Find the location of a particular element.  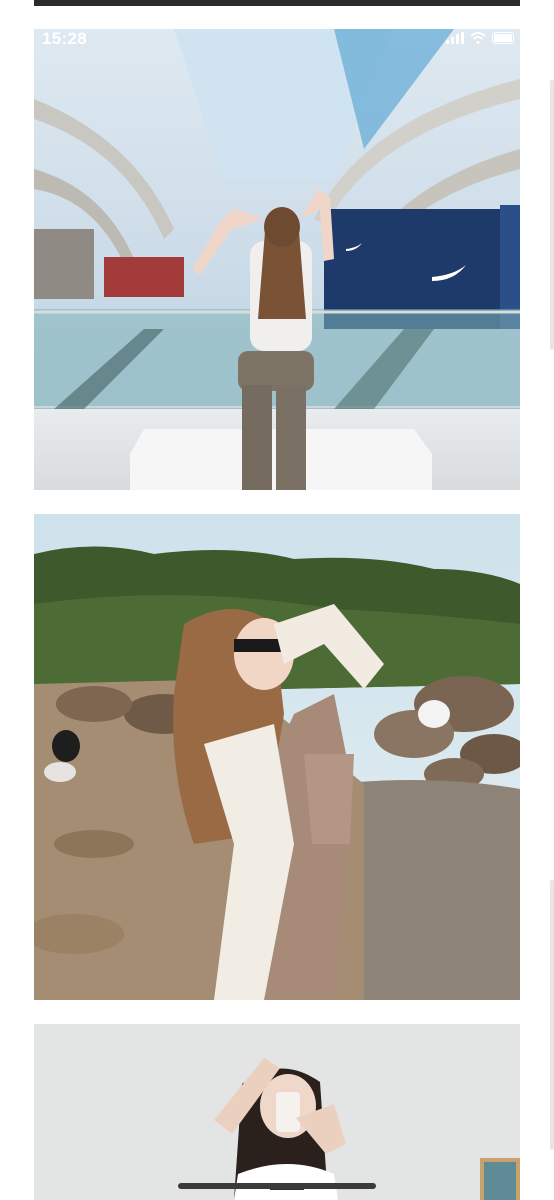

mirror-selfie-photo-image is located at coordinates (277, 1112).